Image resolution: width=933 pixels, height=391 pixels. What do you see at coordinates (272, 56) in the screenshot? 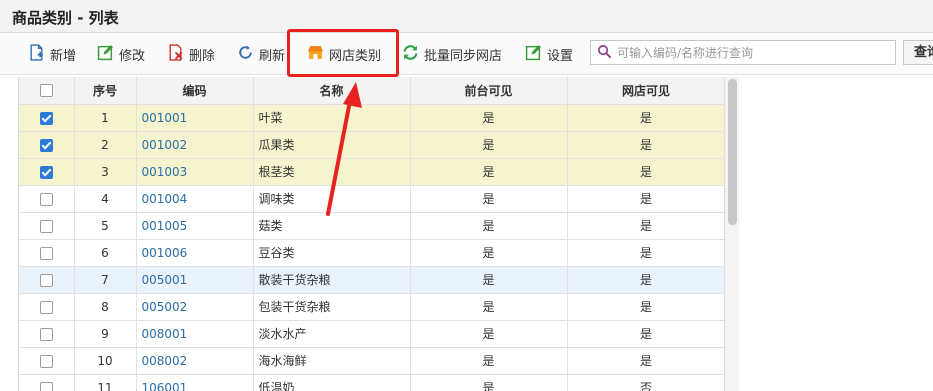
I see `refresh-label: 刷新` at bounding box center [272, 56].